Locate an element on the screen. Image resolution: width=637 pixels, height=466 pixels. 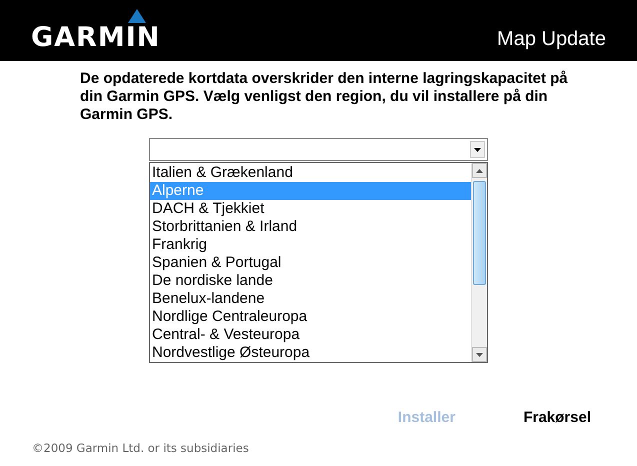
list-item: Nordvestlige Østeuropa is located at coordinates (310, 353).